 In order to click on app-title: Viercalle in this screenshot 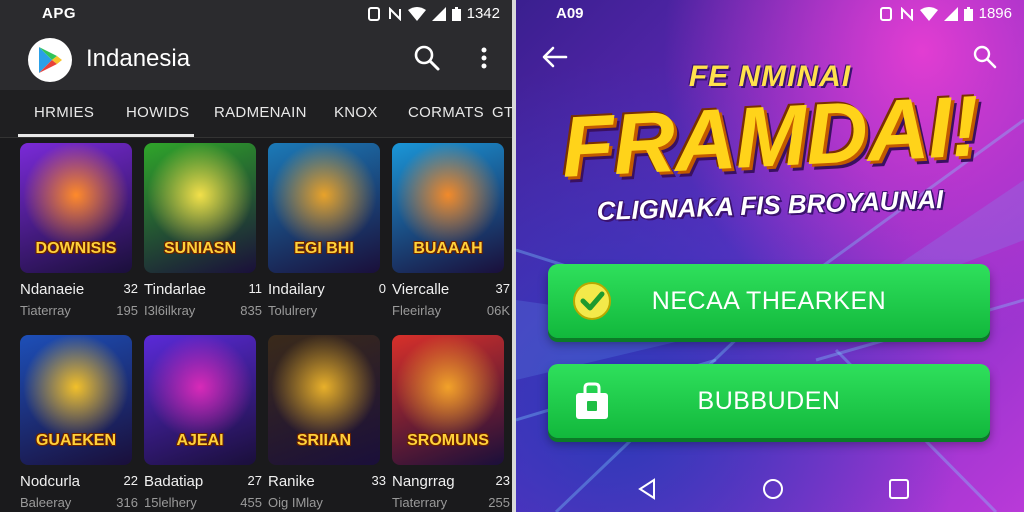, I will do `click(421, 289)`.